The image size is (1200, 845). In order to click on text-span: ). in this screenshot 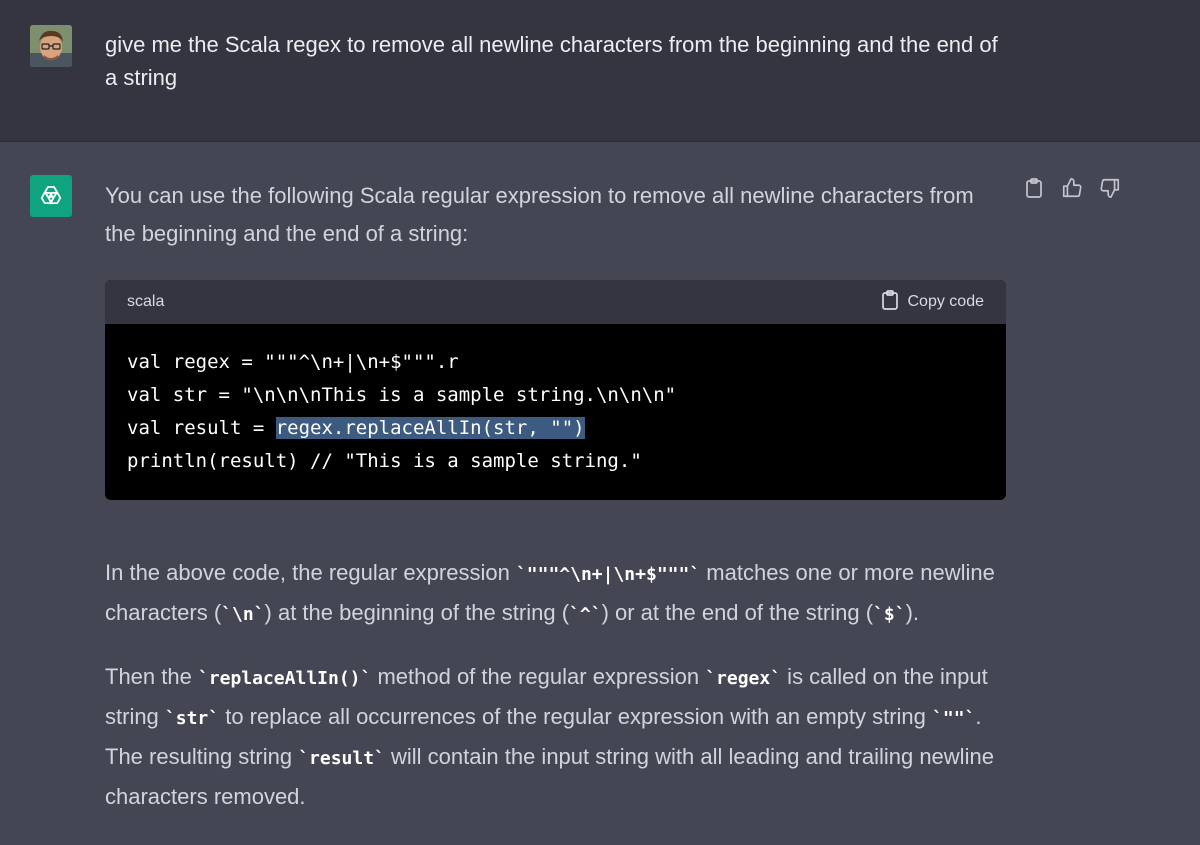, I will do `click(912, 612)`.